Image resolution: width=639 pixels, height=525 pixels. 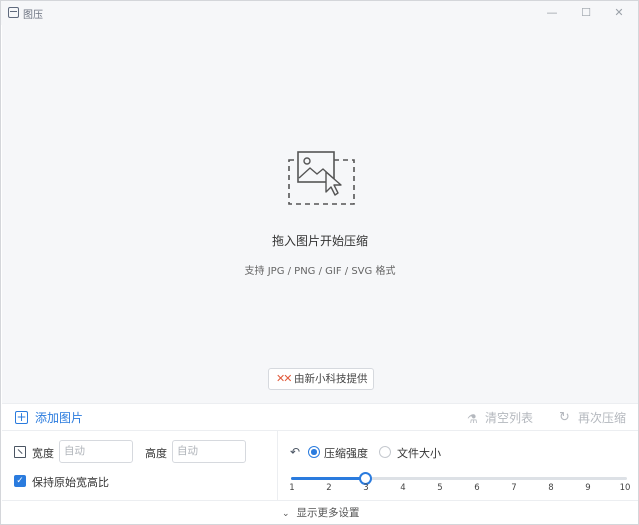 I want to click on chevron-down-icon: ⌄, so click(x=286, y=514).